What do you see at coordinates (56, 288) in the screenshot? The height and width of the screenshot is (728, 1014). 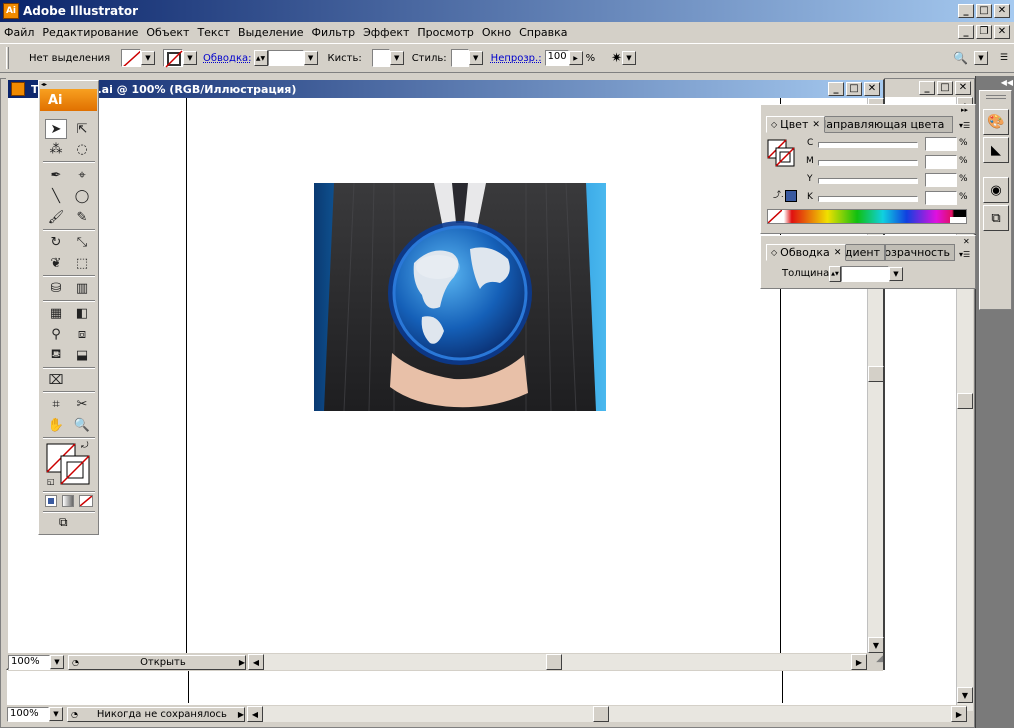 I see `symbol-sprayer-tool-icon: ⛁` at bounding box center [56, 288].